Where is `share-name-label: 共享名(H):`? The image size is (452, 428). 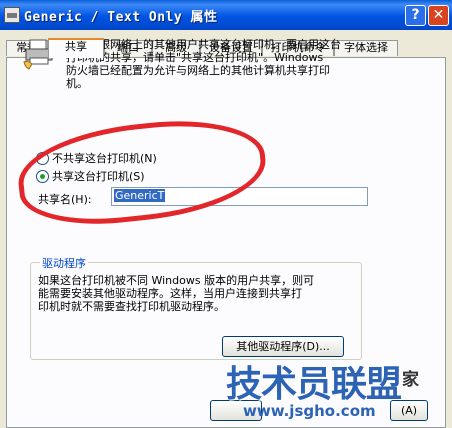 share-name-label: 共享名(H): is located at coordinates (65, 199).